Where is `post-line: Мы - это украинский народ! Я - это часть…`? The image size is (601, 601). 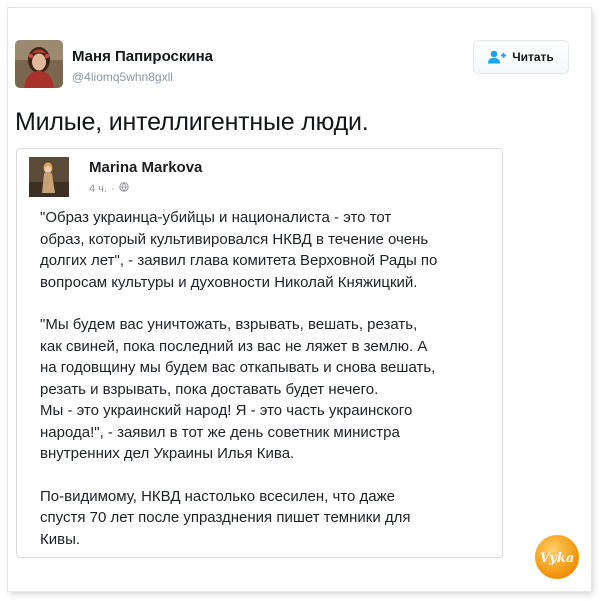
post-line: Мы - это украинский народ! Я - это часть… is located at coordinates (226, 410).